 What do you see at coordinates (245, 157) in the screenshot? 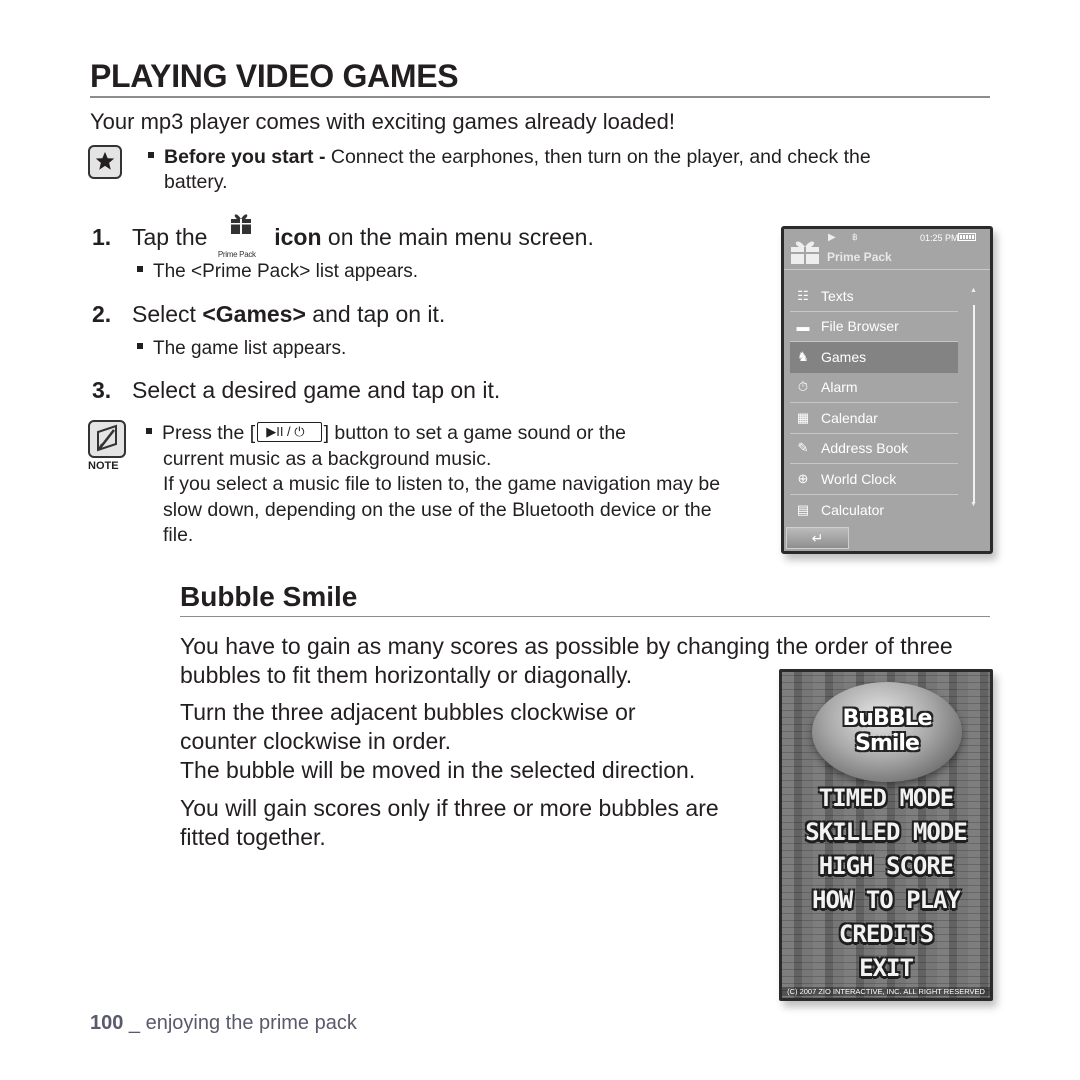
I see `before-start-label: Before you start -` at bounding box center [245, 157].